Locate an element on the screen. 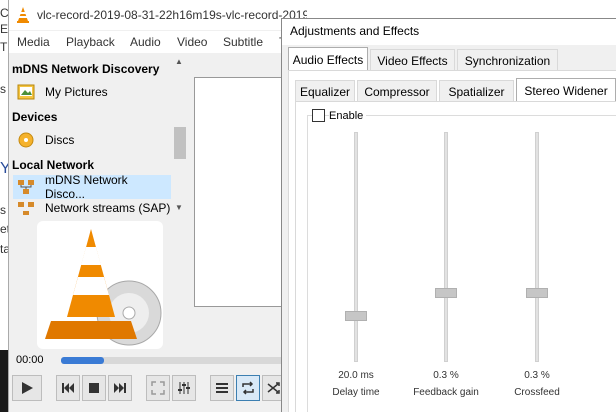  menu-audio: Audio is located at coordinates (145, 42).